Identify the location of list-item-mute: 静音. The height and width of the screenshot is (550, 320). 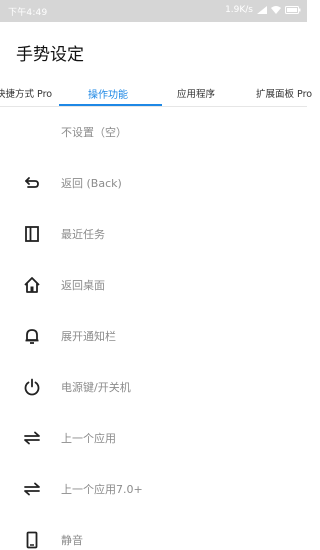
(153, 532).